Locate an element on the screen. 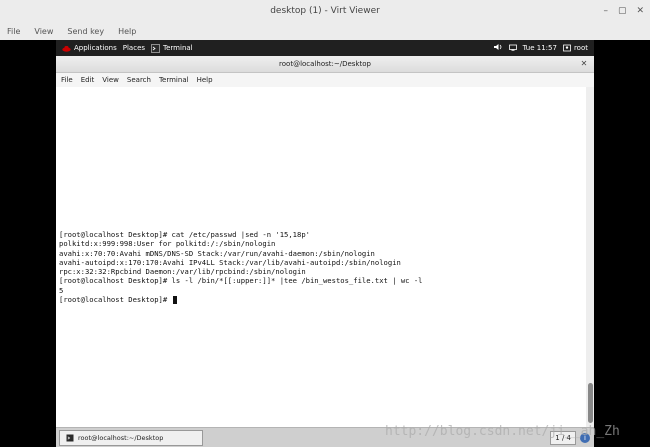  terminal-menu-edit: Edit is located at coordinates (88, 80).